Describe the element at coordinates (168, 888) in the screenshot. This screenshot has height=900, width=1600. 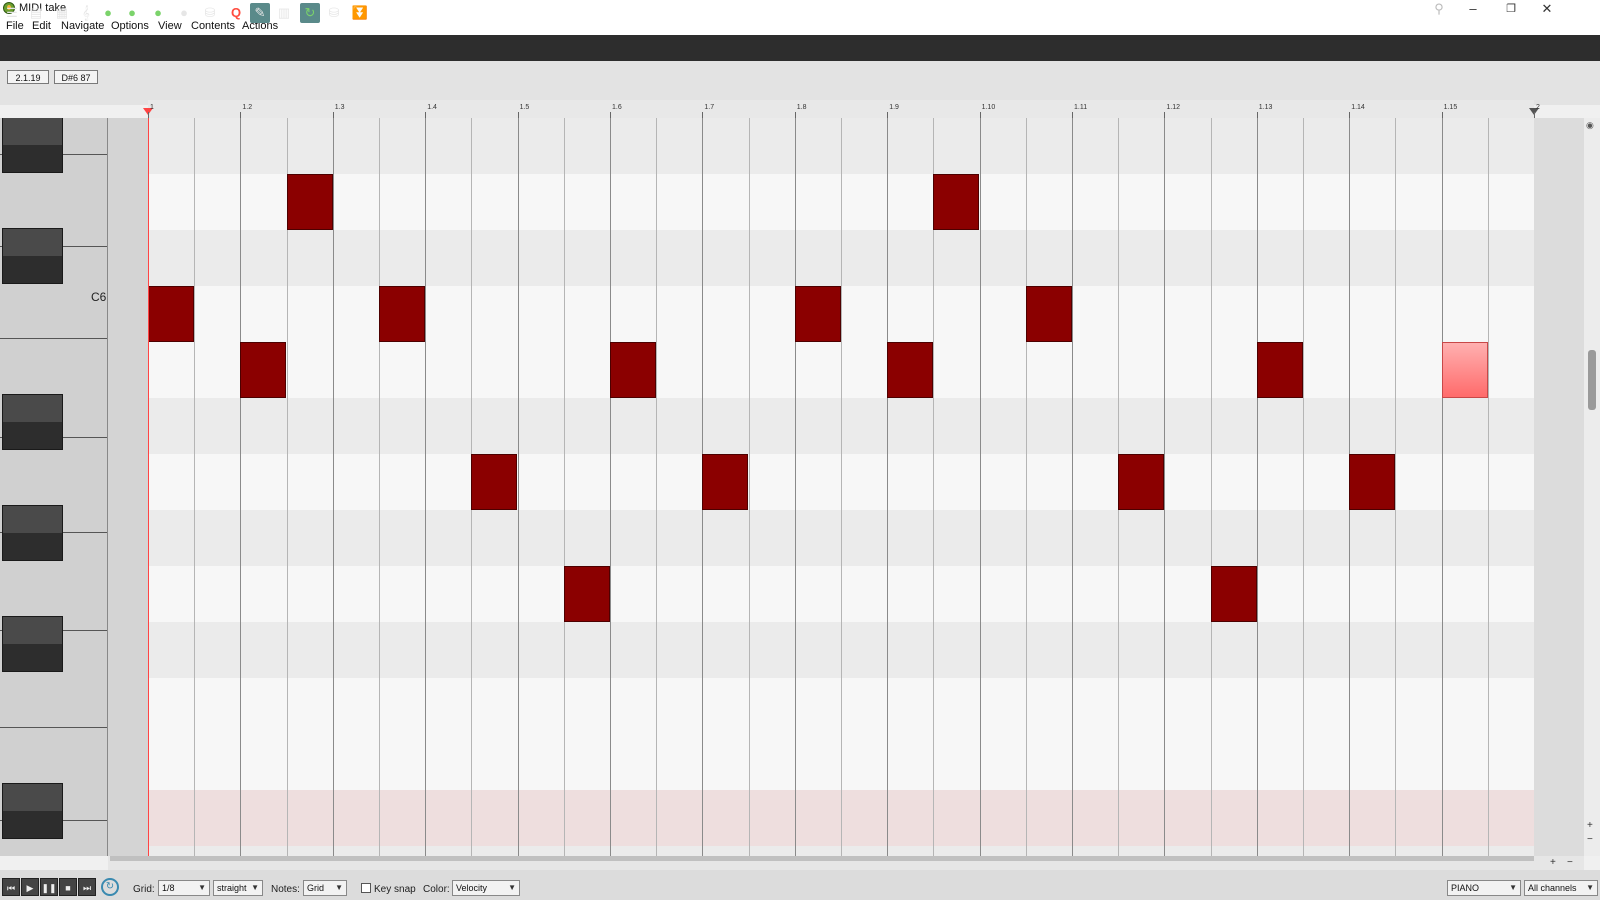
I see `grid-division-value: 1/8` at that location.